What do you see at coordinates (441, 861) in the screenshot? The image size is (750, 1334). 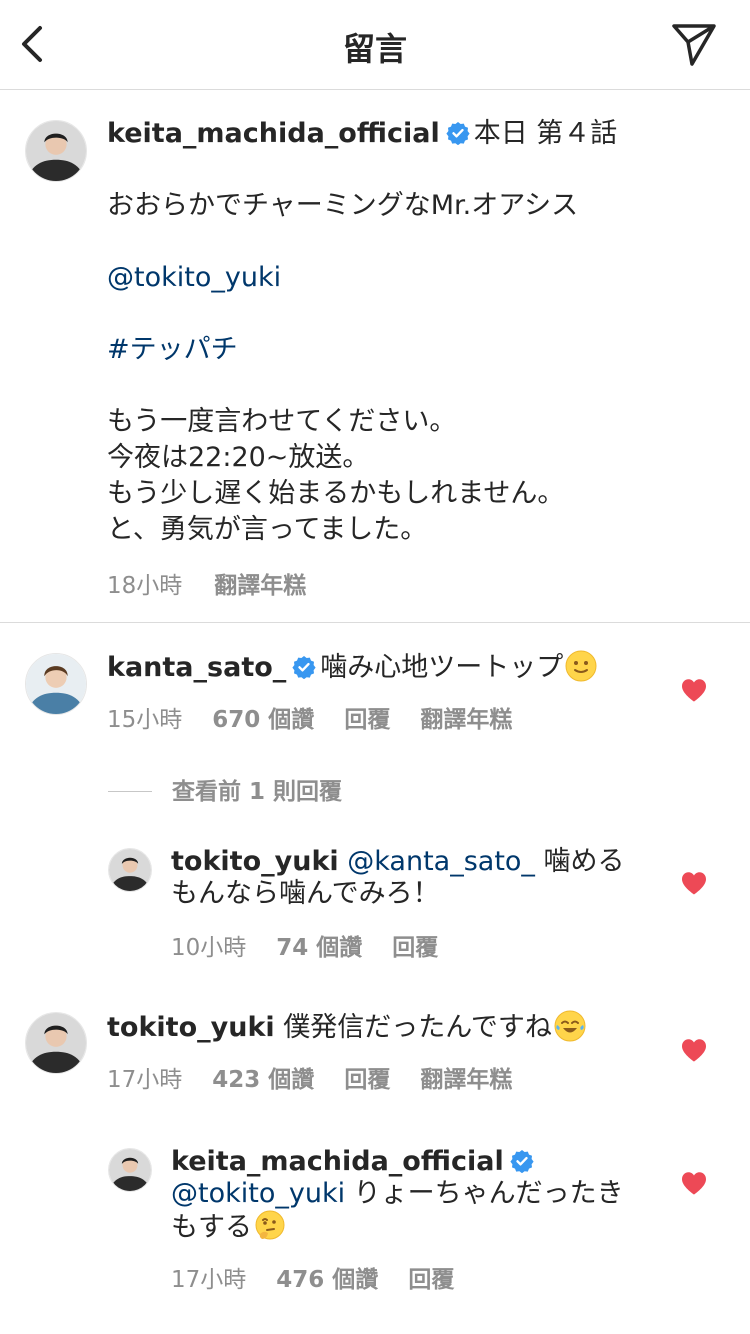 I see `comment-mention: @kanta_sato_` at bounding box center [441, 861].